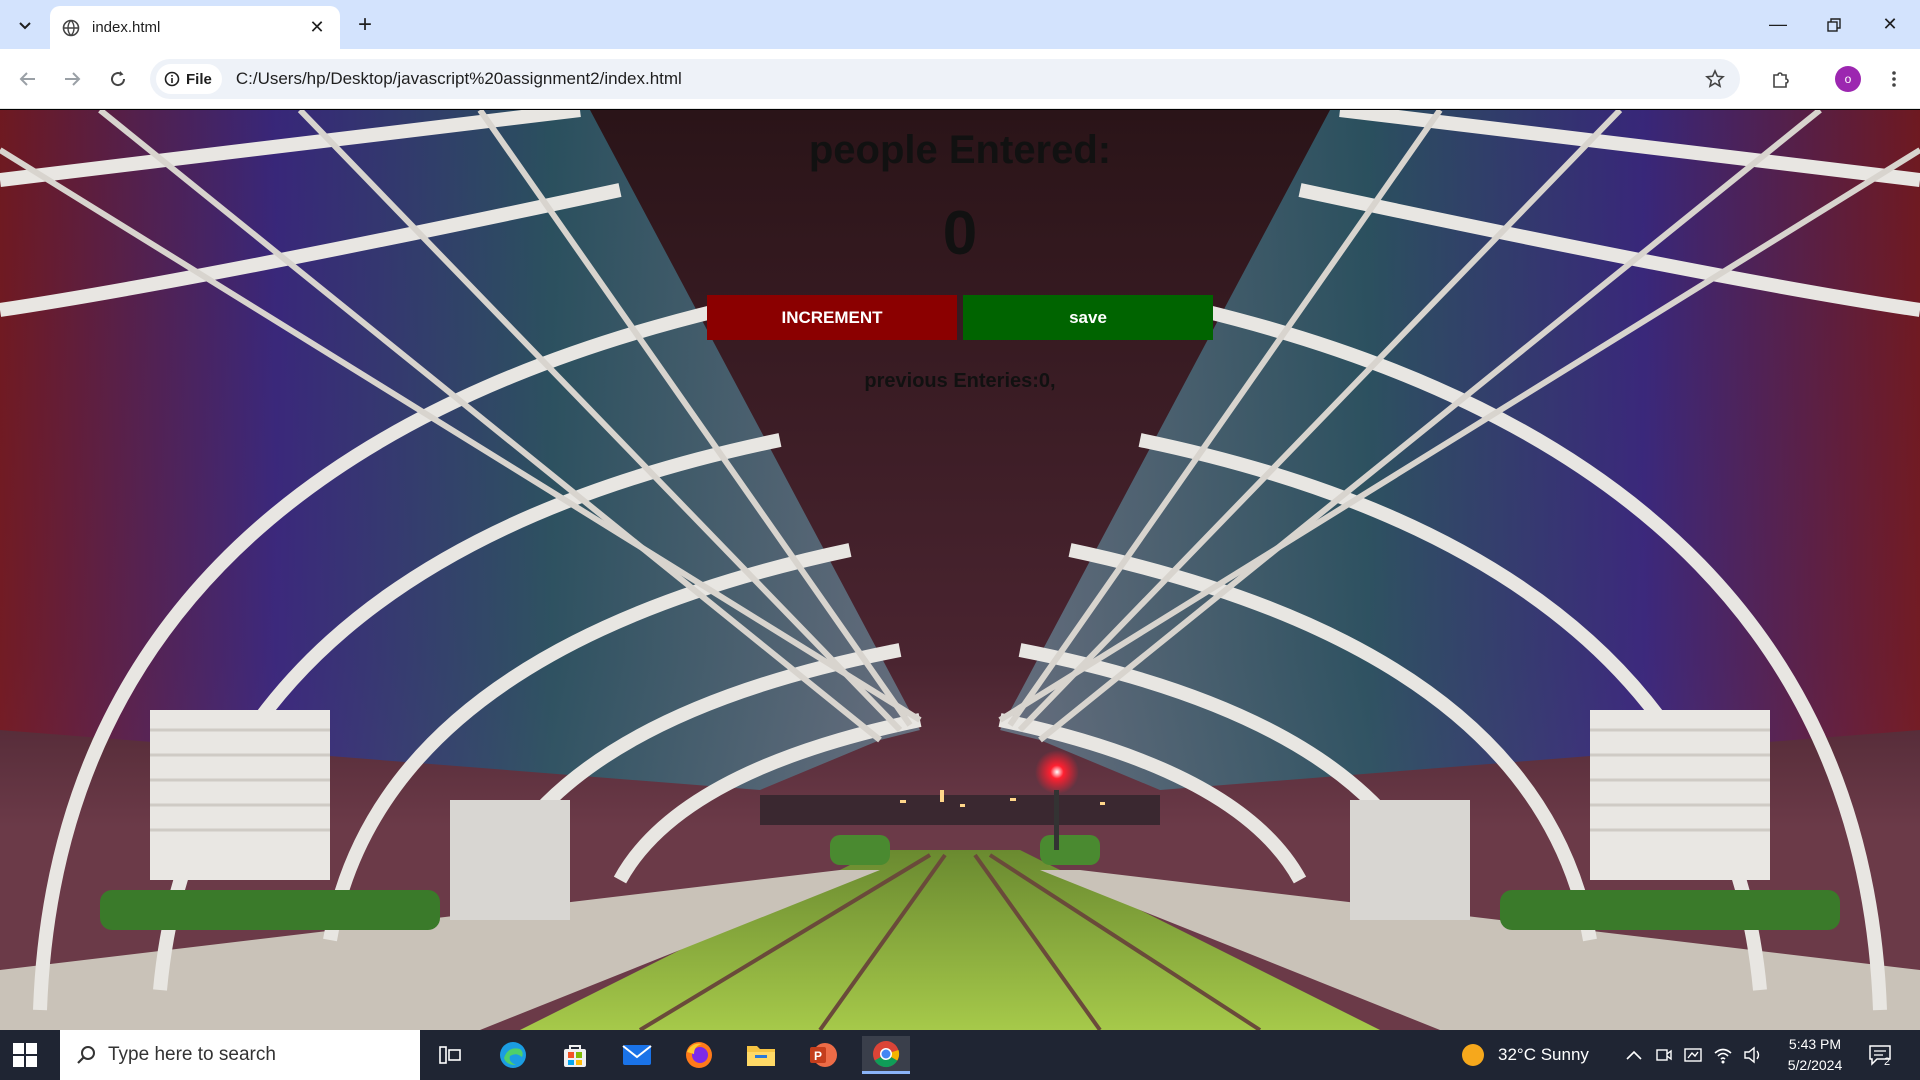 This screenshot has width=1920, height=1080. I want to click on people-entered-heading: people Entered:, so click(960, 150).